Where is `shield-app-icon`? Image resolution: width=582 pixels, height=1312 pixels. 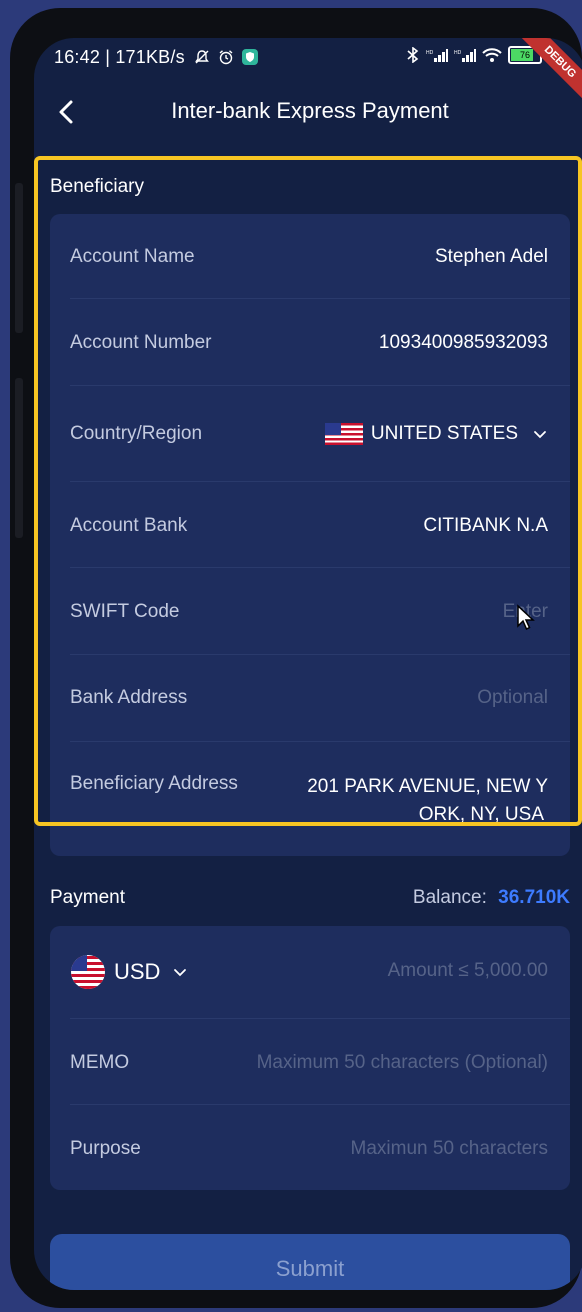 shield-app-icon is located at coordinates (250, 57).